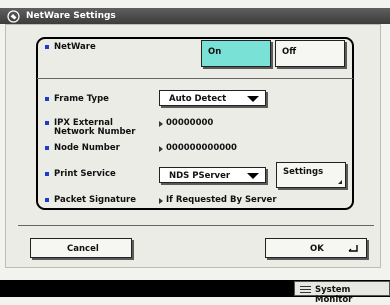  What do you see at coordinates (334, 295) in the screenshot?
I see `system-monitor-label: System Monitor` at bounding box center [334, 295].